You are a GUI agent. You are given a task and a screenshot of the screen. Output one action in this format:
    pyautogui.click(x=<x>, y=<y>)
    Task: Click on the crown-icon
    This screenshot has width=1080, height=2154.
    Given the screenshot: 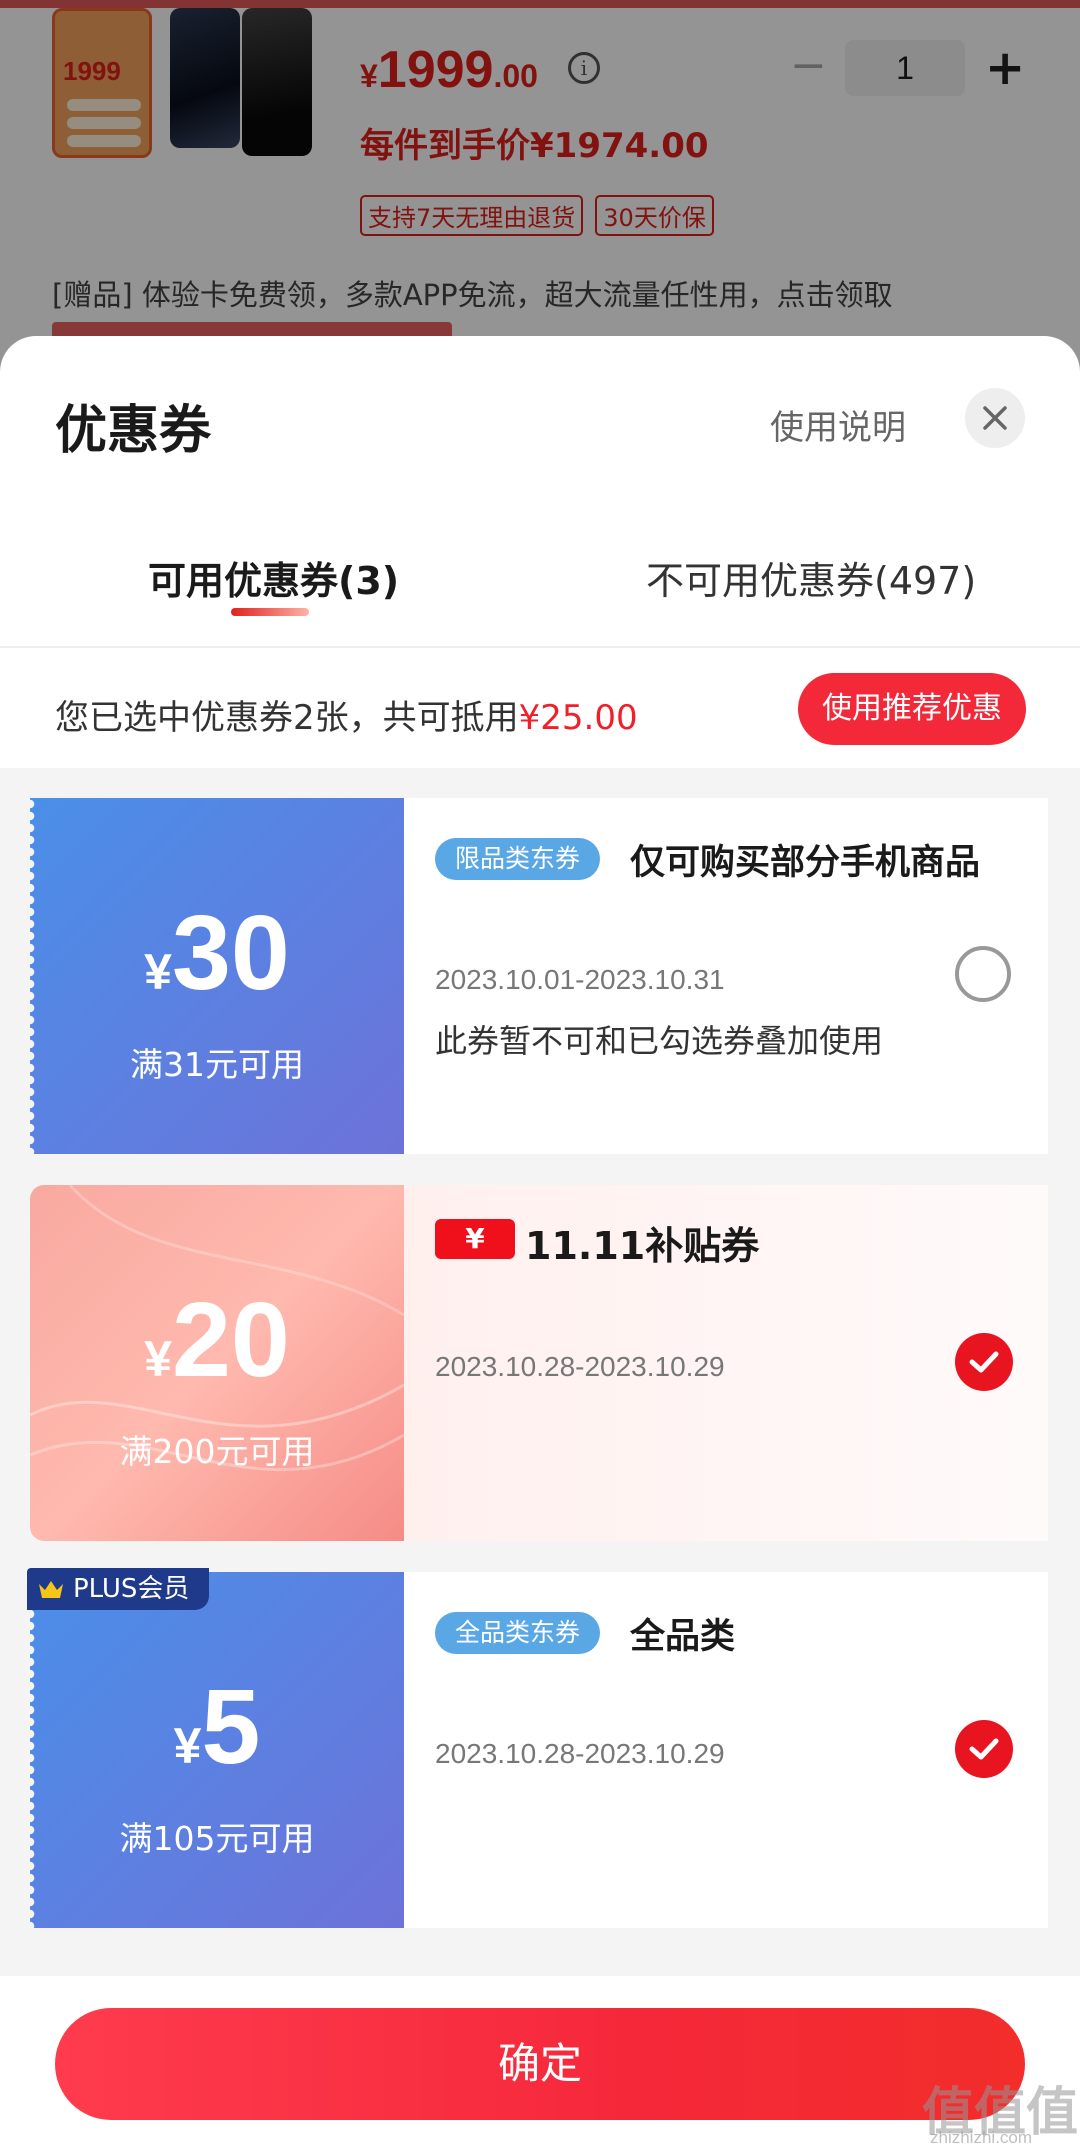 What is the action you would take?
    pyautogui.click(x=51, y=1589)
    